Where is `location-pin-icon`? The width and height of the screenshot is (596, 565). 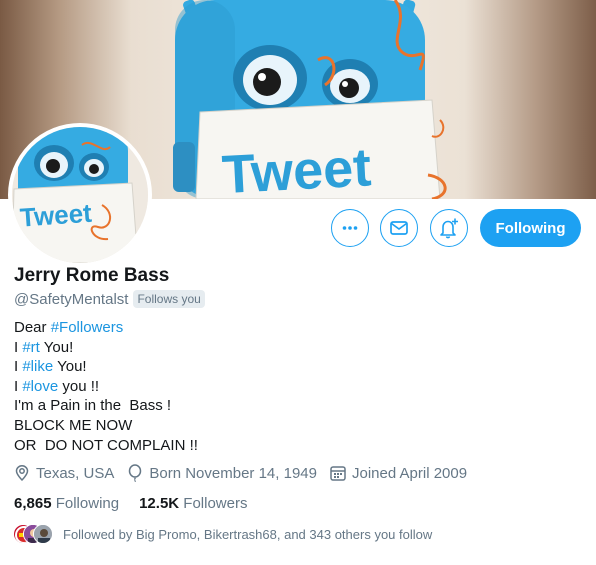
location-pin-icon is located at coordinates (22, 473).